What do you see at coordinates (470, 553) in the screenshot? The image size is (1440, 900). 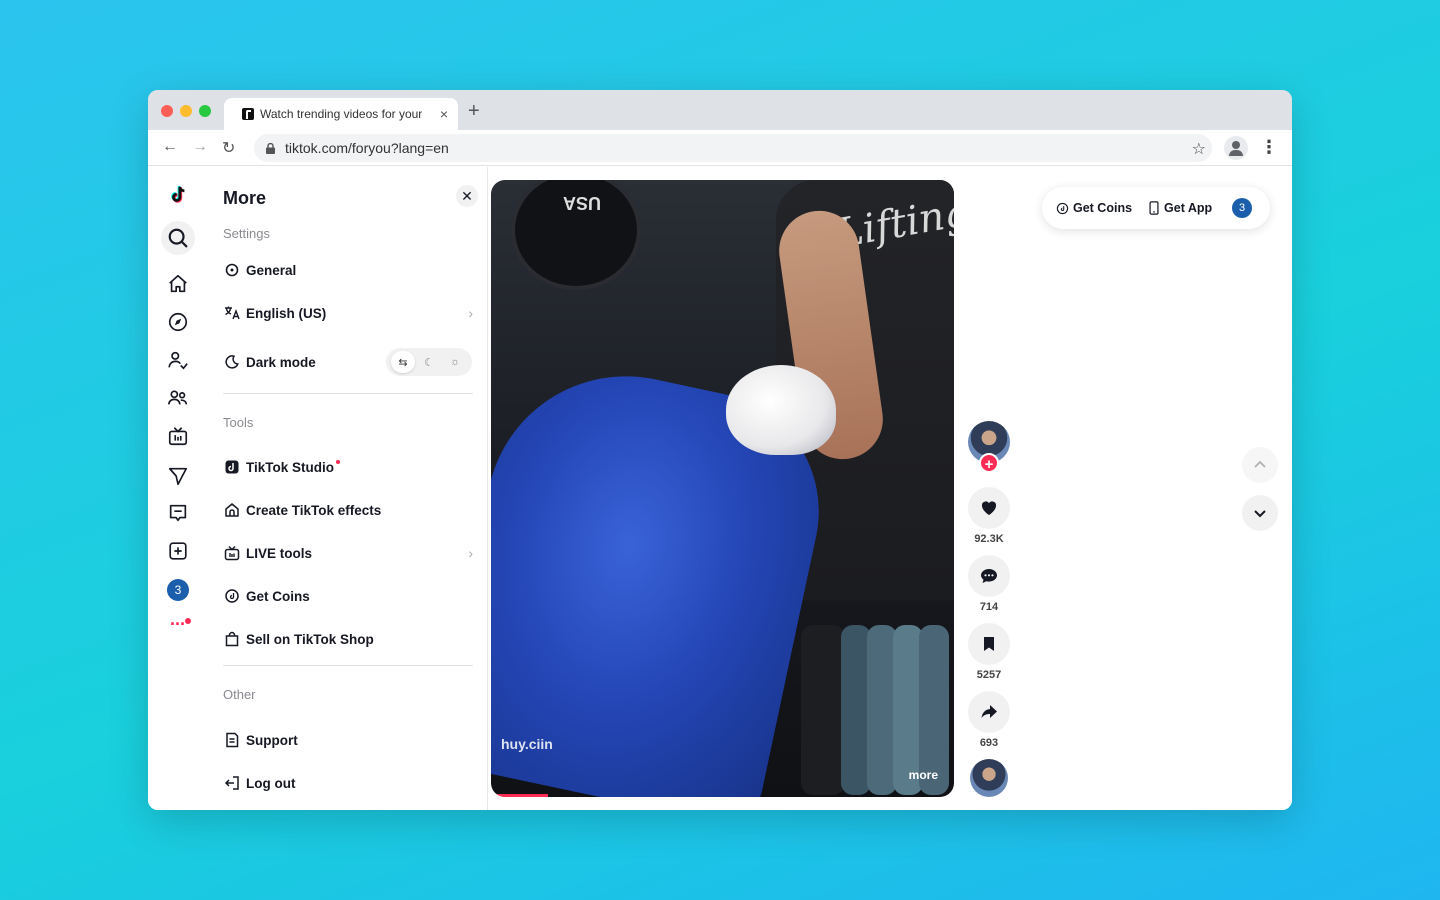 I see `chevron-right-icon: ›` at bounding box center [470, 553].